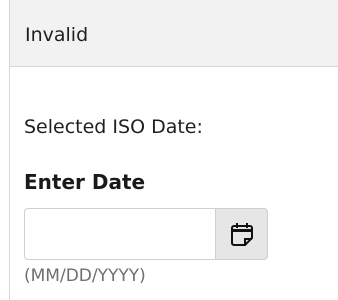  I want to click on date-format-hint: (MM/DD/YYYY), so click(85, 276).